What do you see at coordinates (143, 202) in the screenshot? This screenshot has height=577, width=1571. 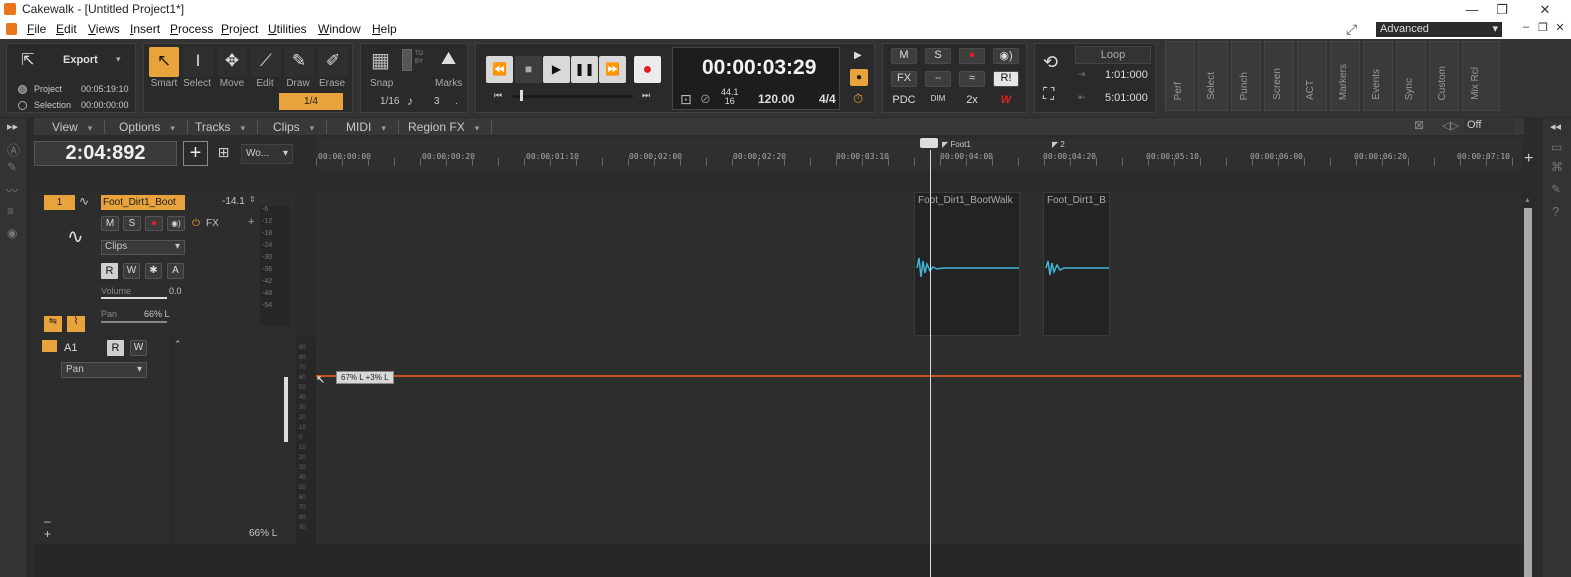 I see `track-name: Foot_Dirt1_Boot` at bounding box center [143, 202].